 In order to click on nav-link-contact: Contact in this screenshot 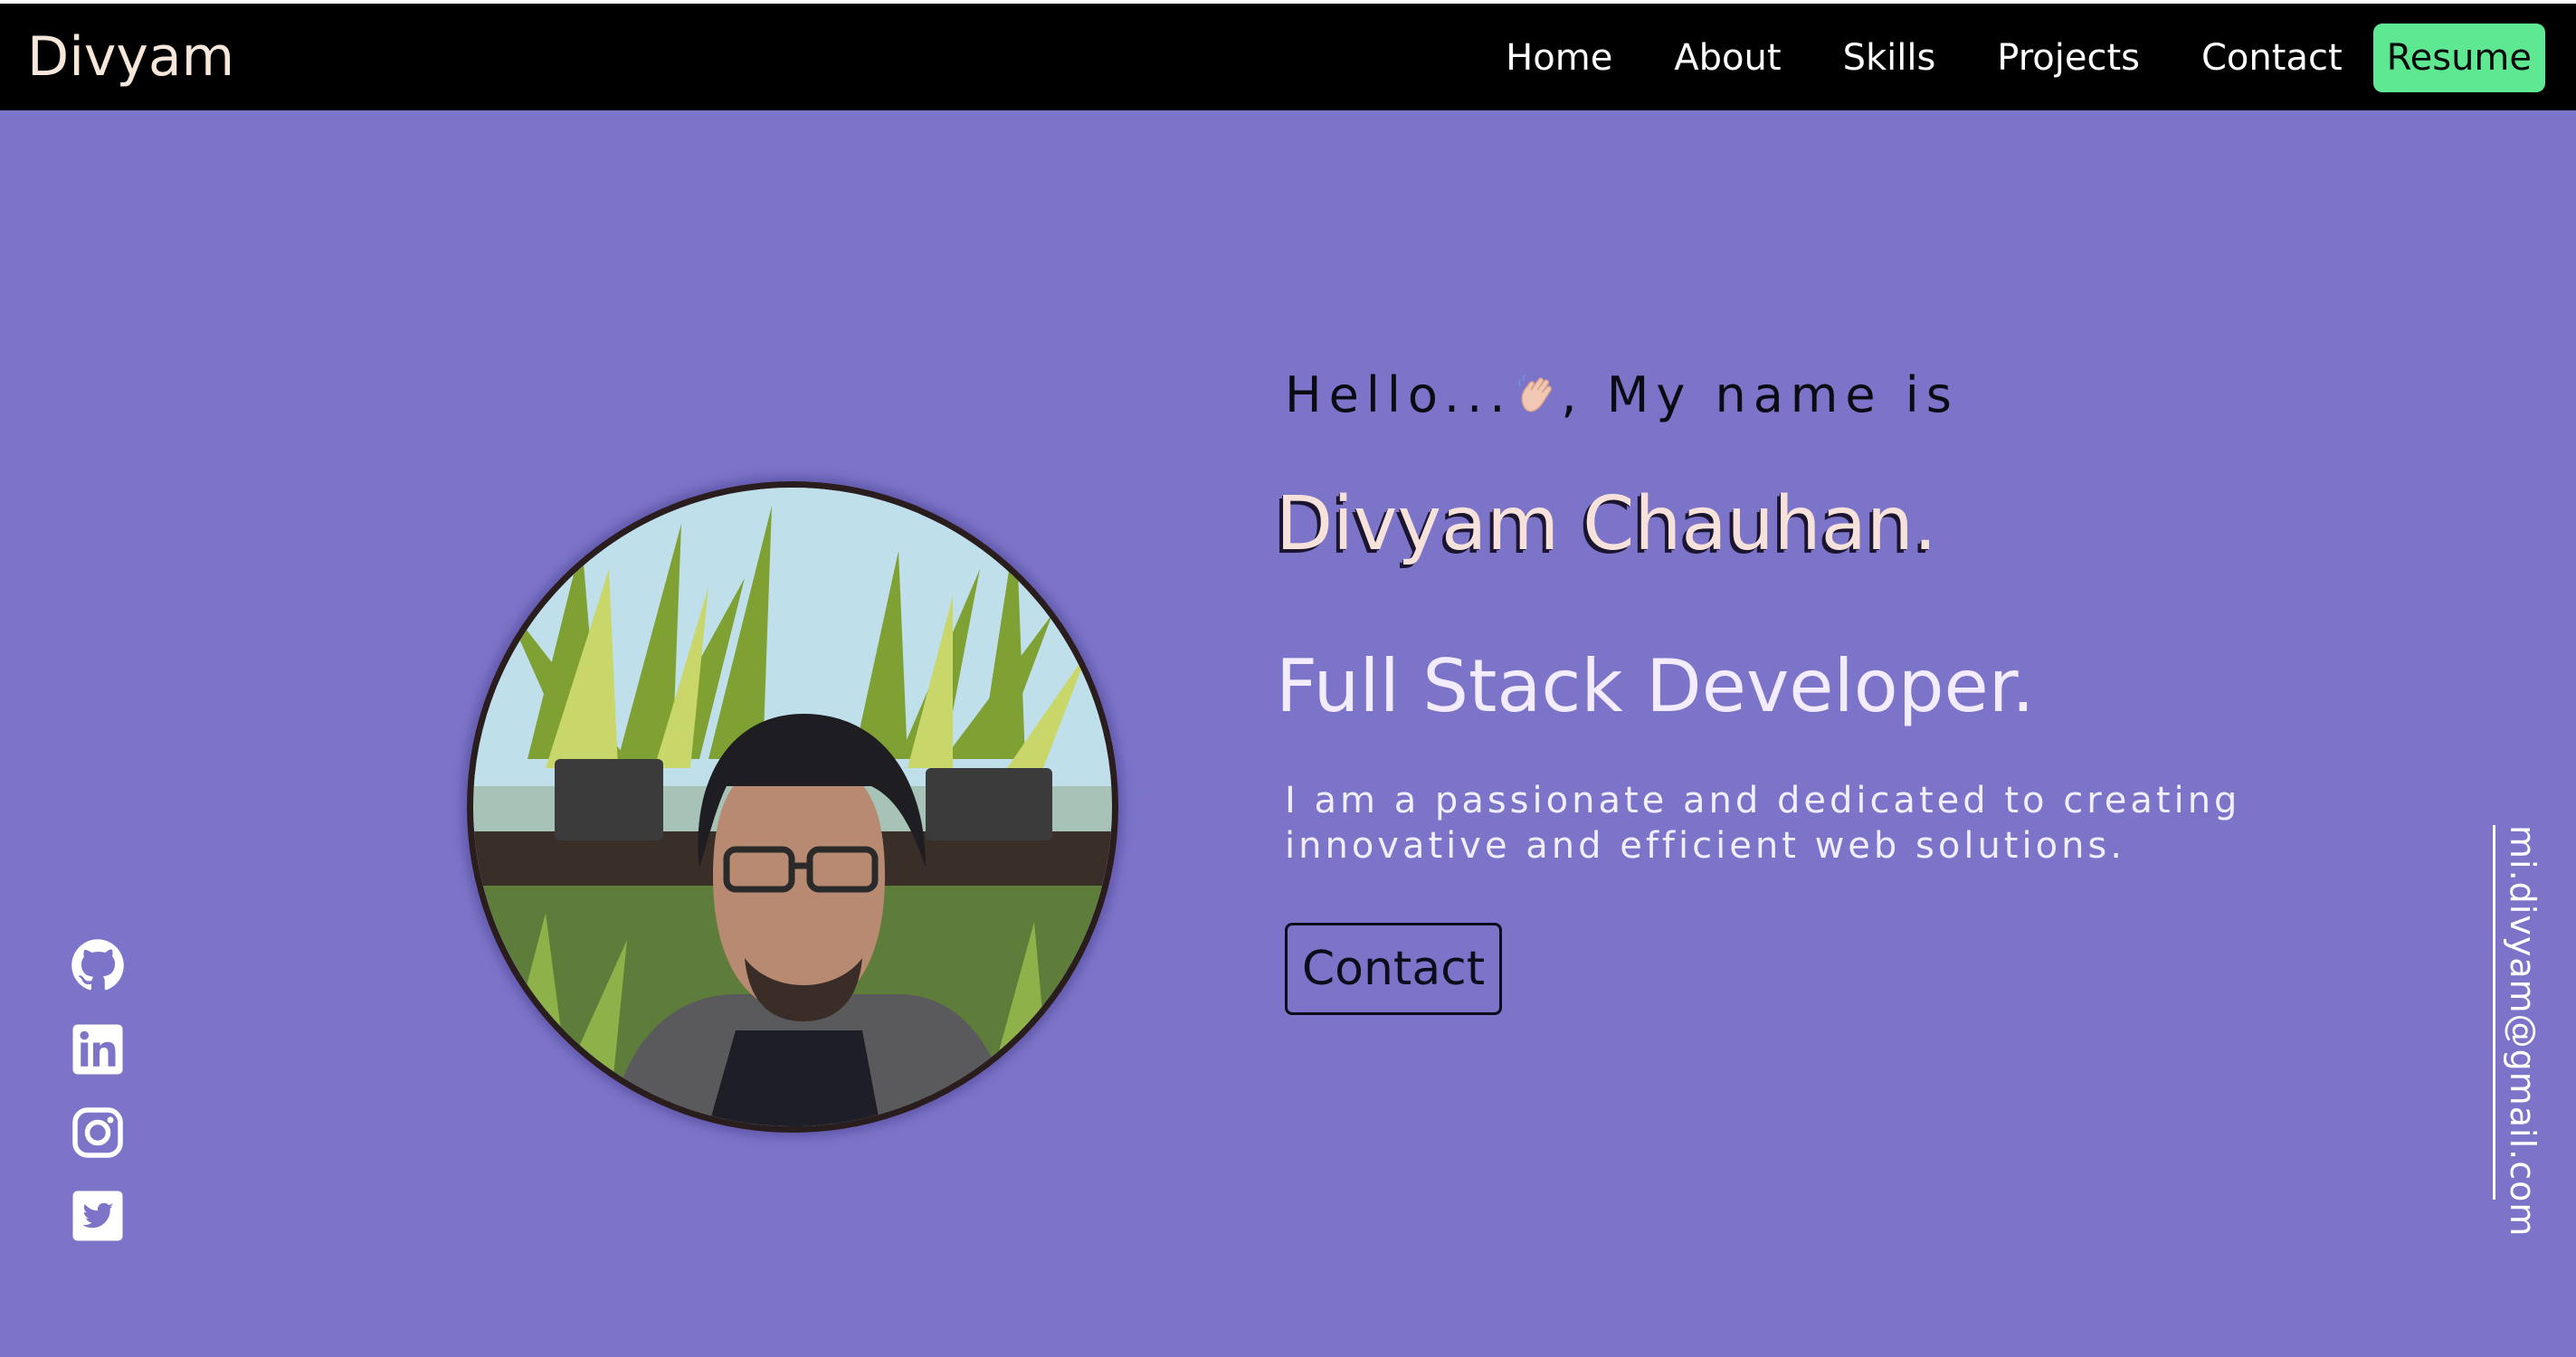, I will do `click(2272, 58)`.